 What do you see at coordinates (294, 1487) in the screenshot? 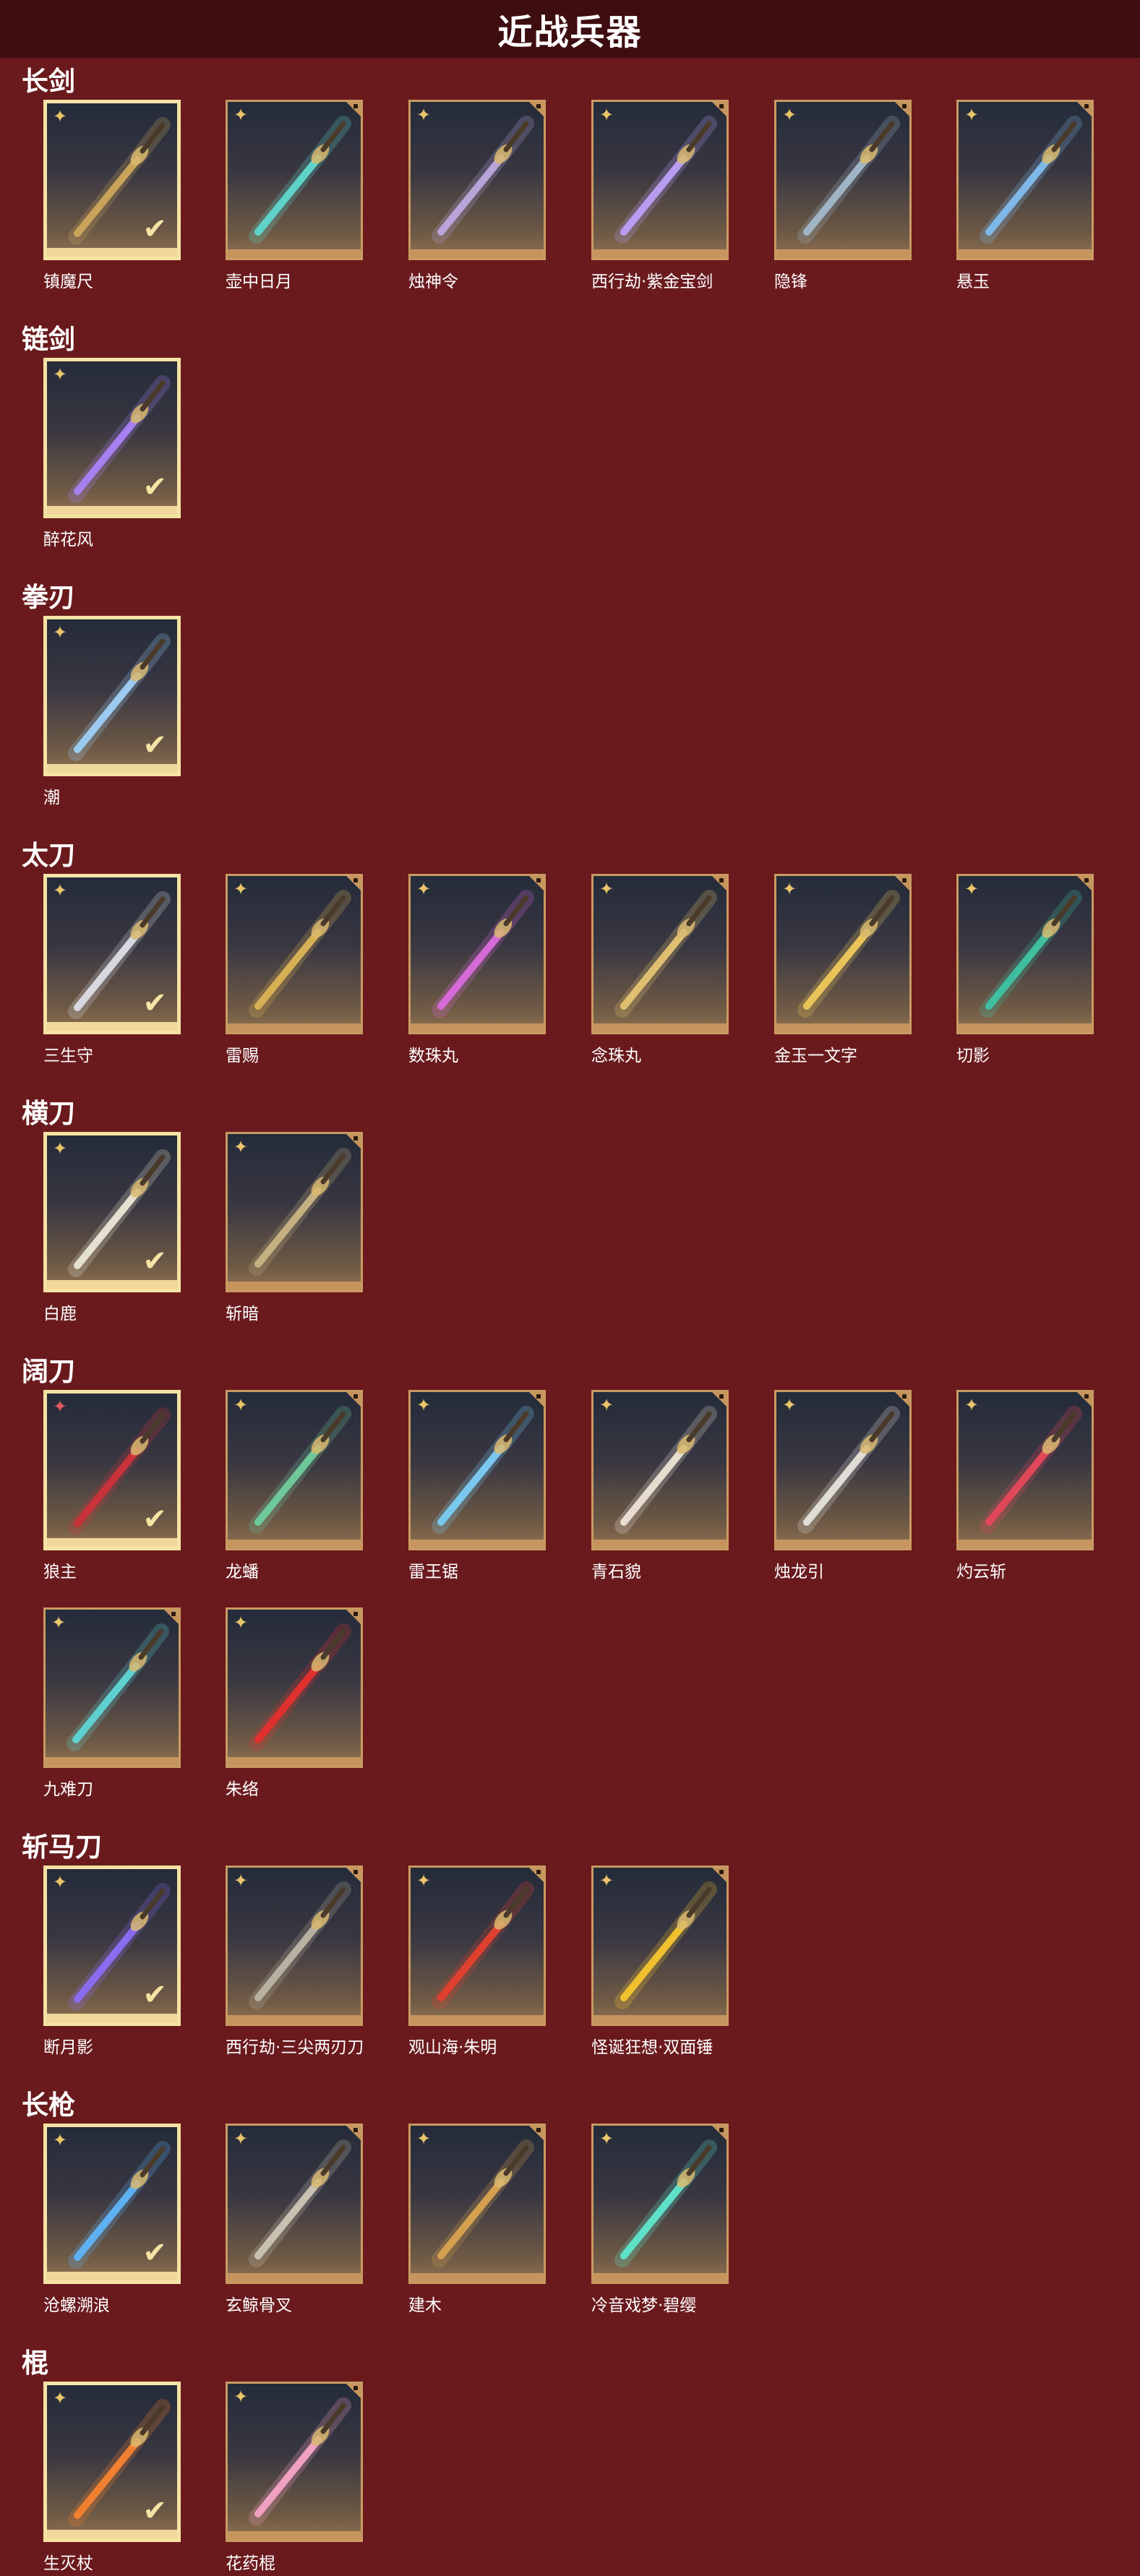
I see `weapon-card: ✦ 龙蟠` at bounding box center [294, 1487].